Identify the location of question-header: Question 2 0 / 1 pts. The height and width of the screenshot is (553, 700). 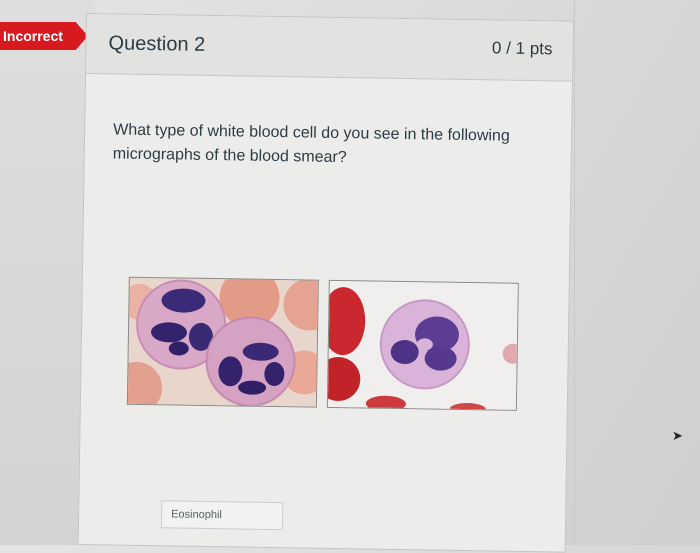
(329, 48).